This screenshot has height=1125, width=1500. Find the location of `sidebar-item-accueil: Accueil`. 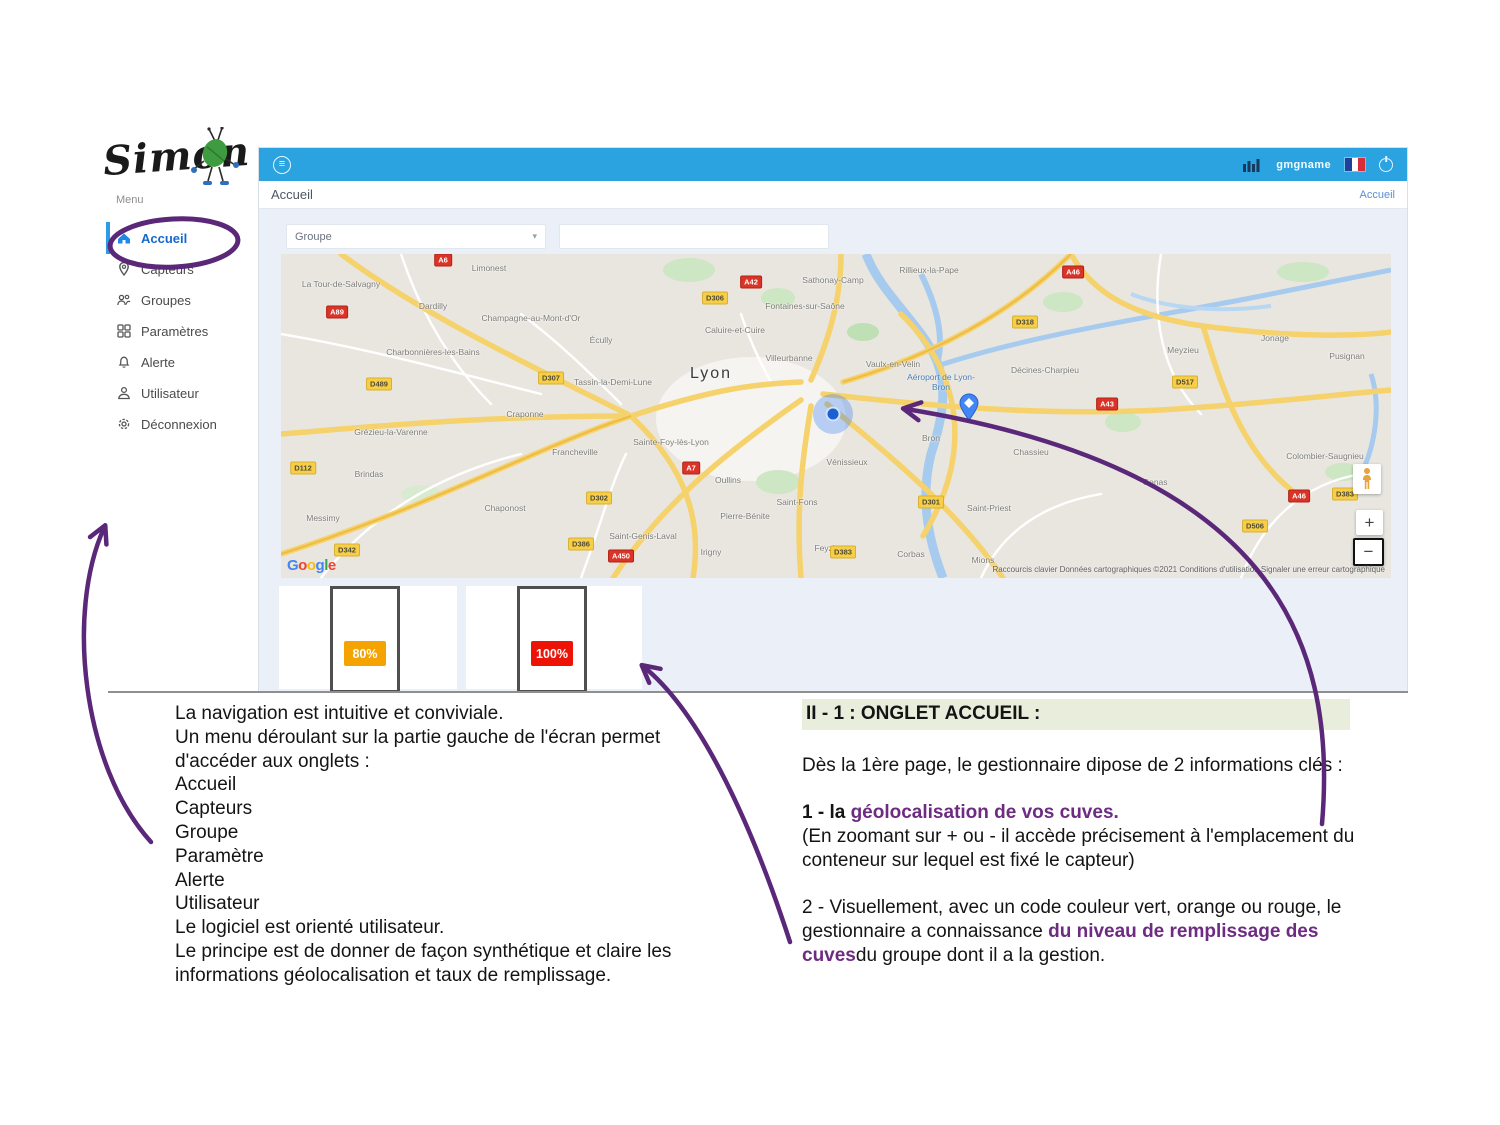

sidebar-item-accueil: Accueil is located at coordinates (182, 238).